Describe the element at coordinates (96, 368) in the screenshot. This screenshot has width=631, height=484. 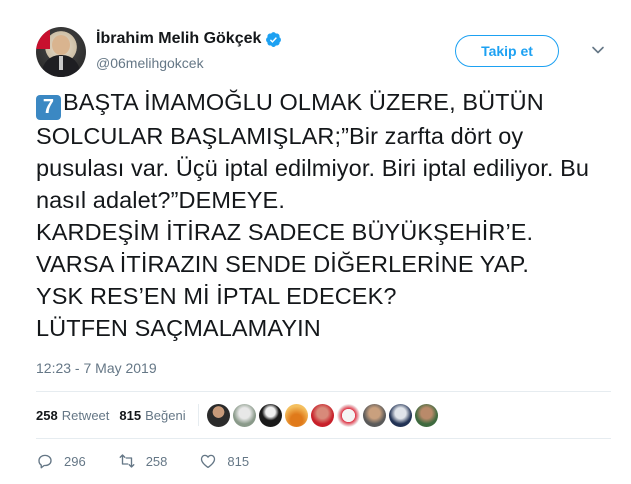
I see `tweet-timestamp: 12:23 - 7 May 2019` at that location.